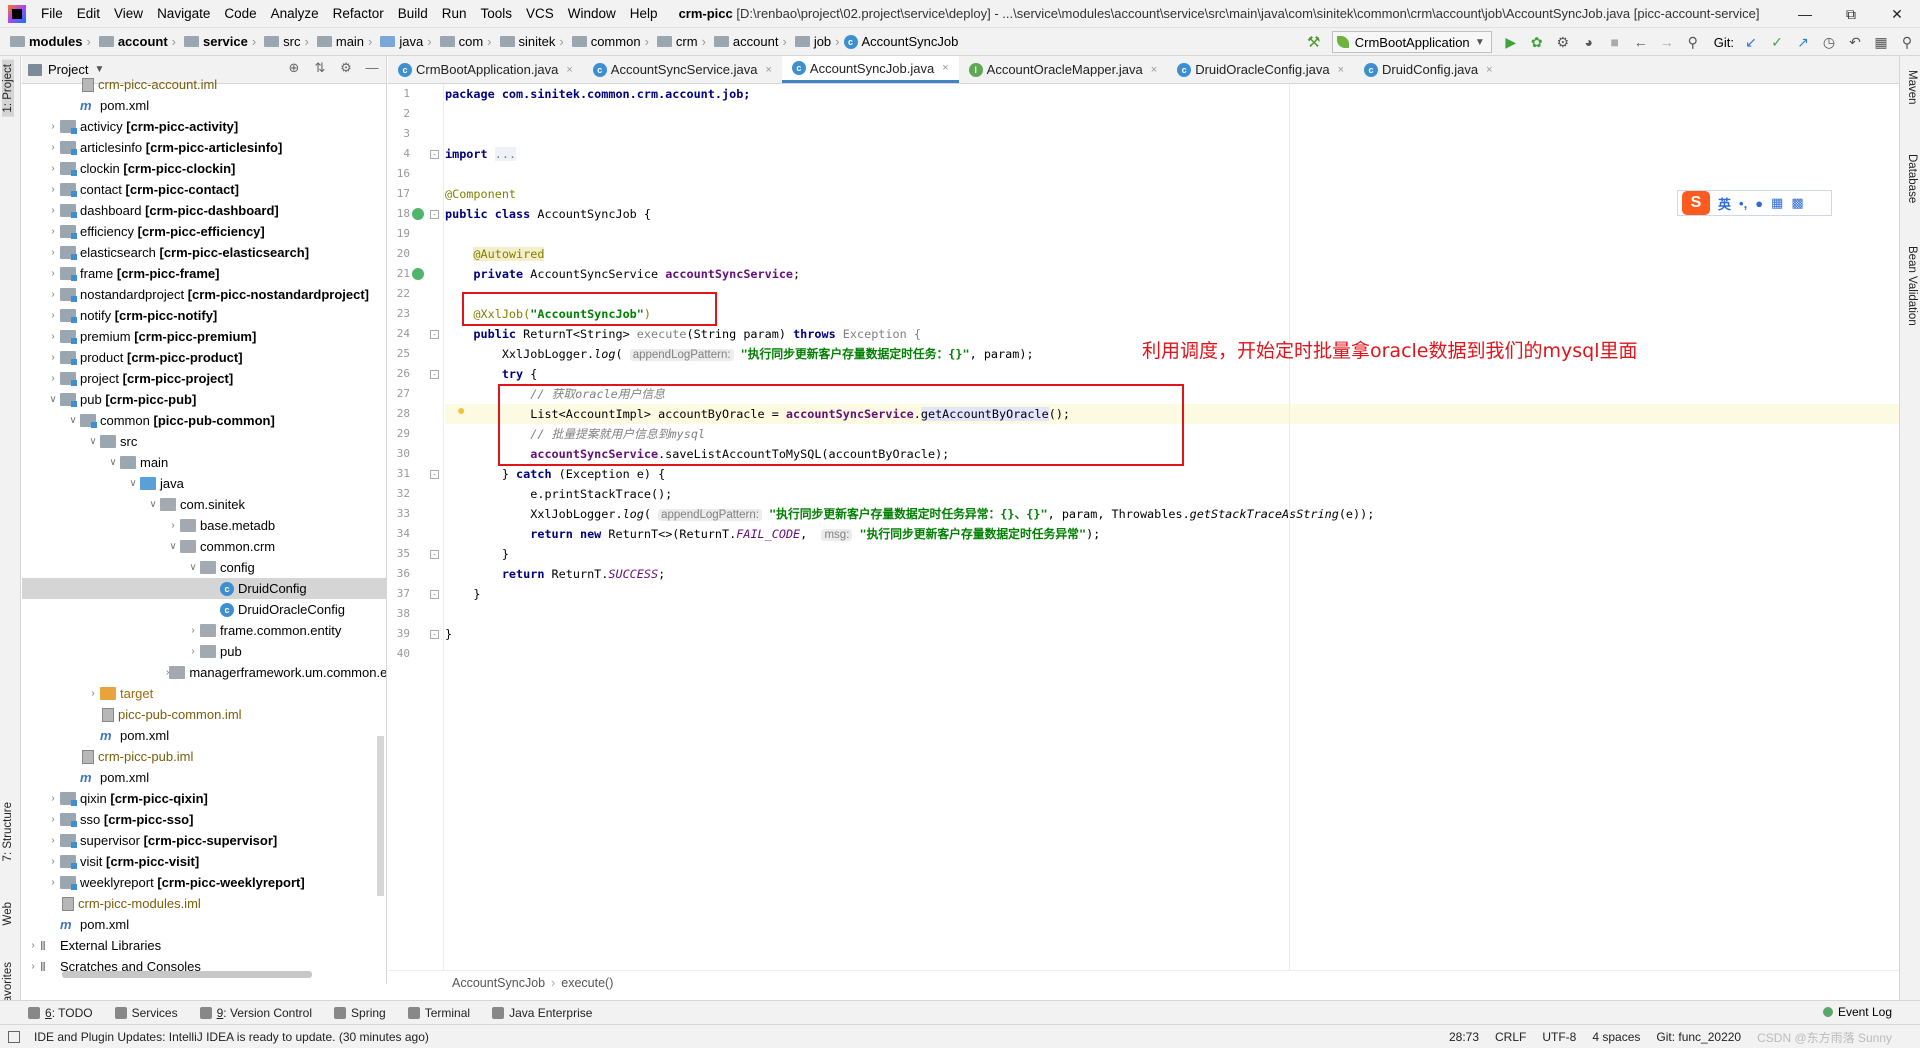  Describe the element at coordinates (204, 504) in the screenshot. I see `tree-item: ∨ com.sinitek` at that location.